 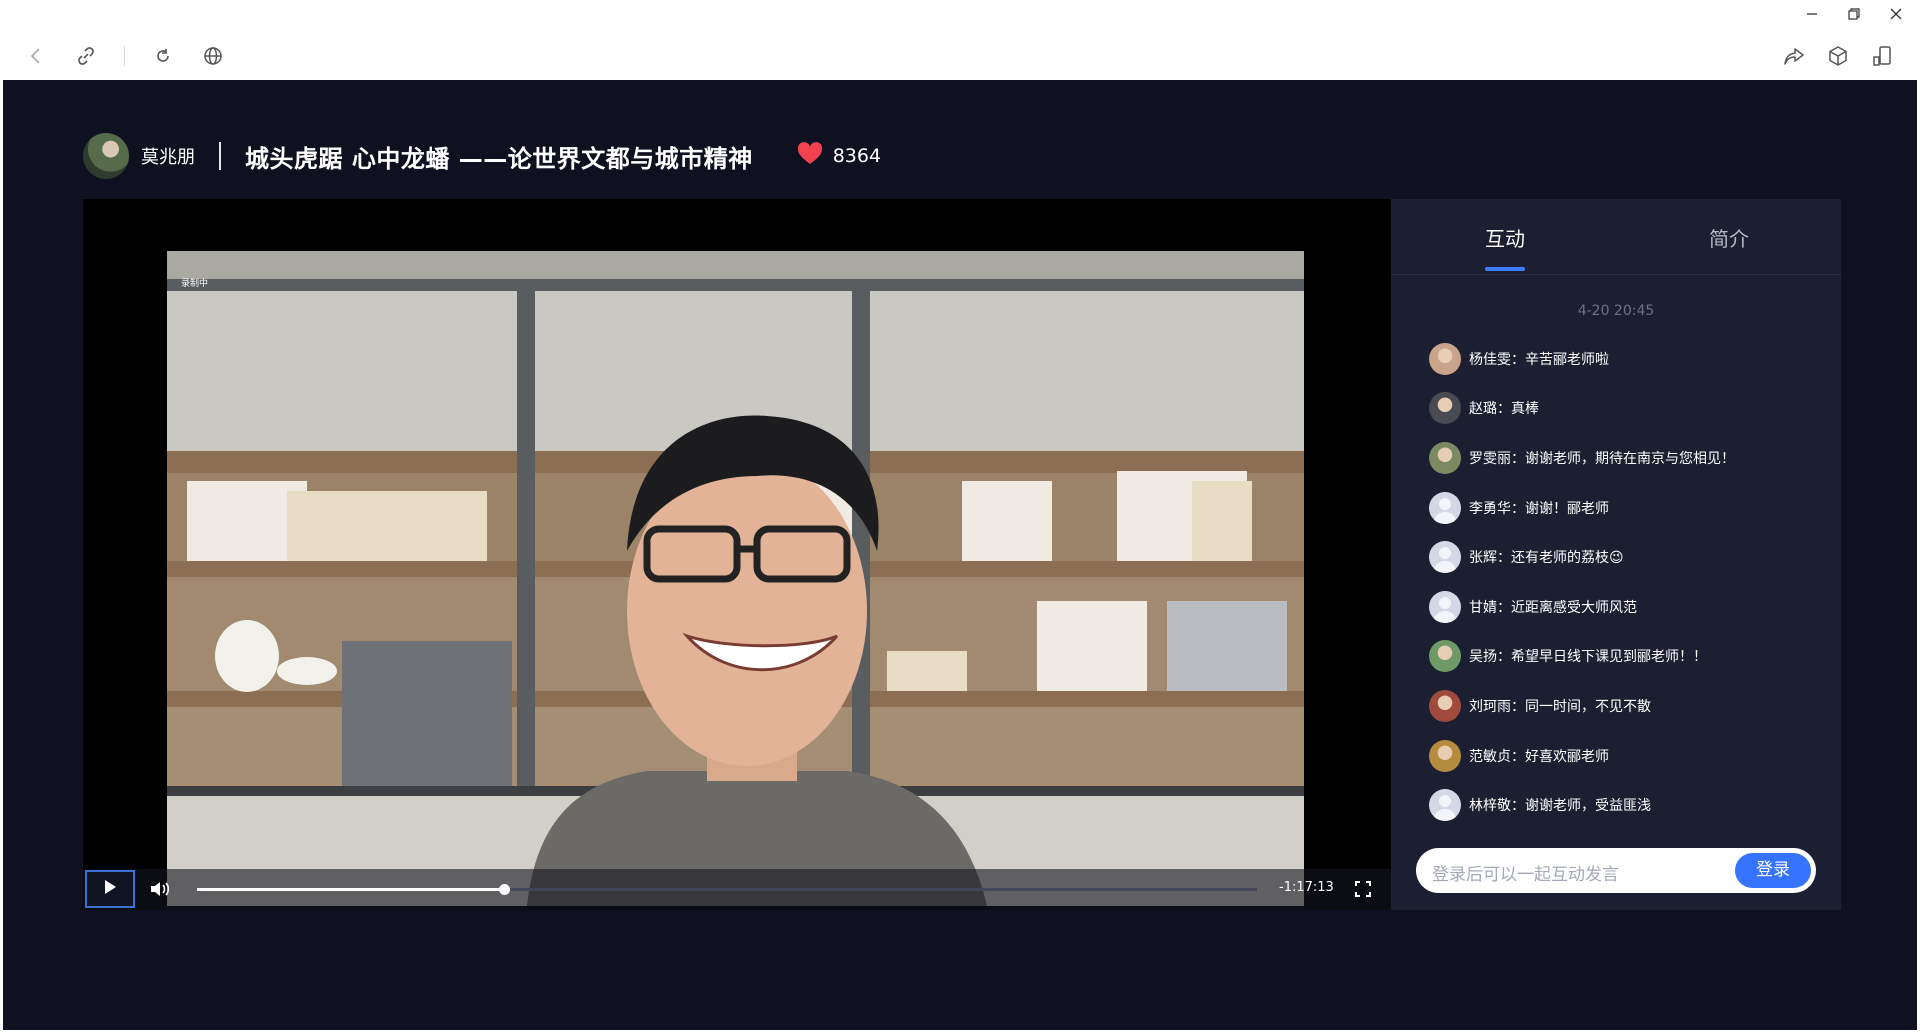 What do you see at coordinates (1616, 311) in the screenshot?
I see `chat-timestamp: 4-20 20:45` at bounding box center [1616, 311].